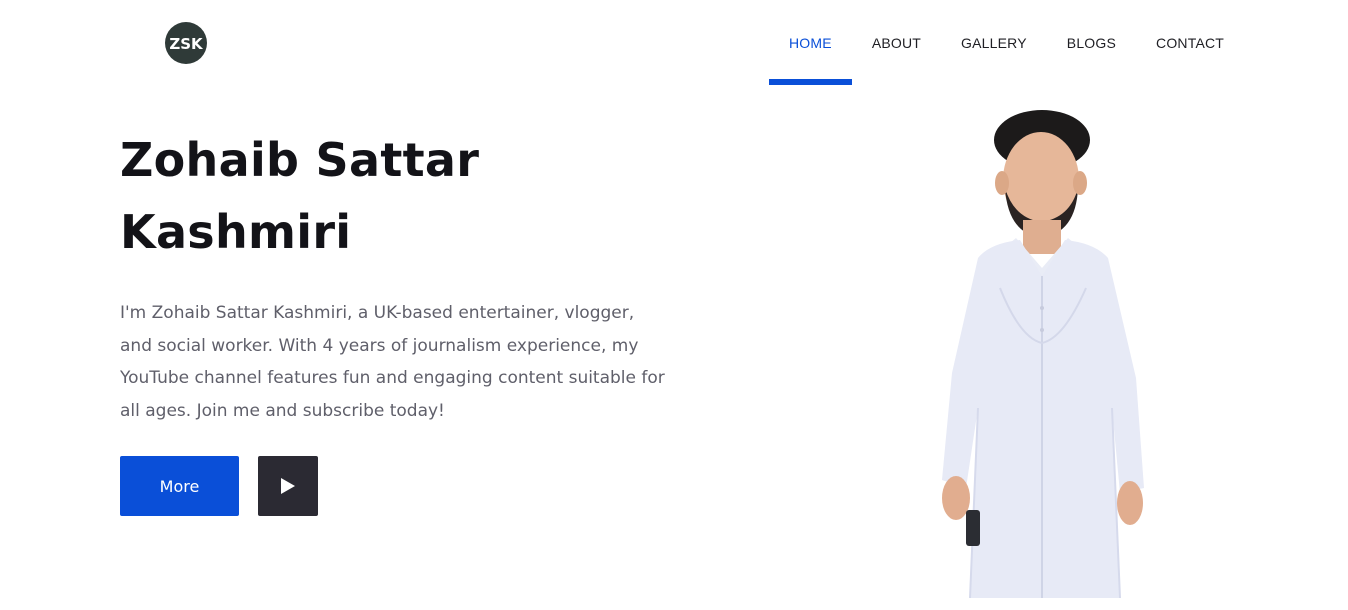 The height and width of the screenshot is (610, 1348). I want to click on nav-home: HOME, so click(810, 42).